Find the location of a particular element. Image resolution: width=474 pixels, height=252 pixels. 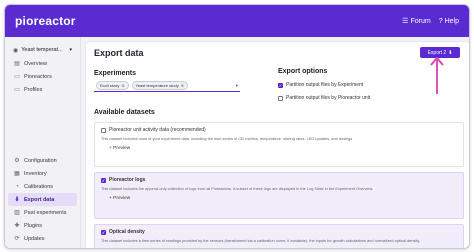

chip-label: Yeast temperature study is located at coordinates (157, 85).